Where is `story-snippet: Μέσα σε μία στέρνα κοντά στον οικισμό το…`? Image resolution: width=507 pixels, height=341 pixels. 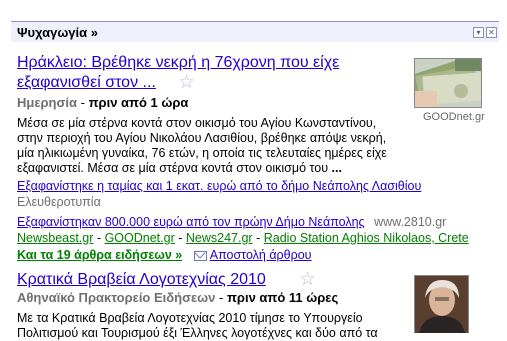
story-snippet: Μέσα σε μία στέρνα κοντά στον οικισμό το… is located at coordinates (214, 146).